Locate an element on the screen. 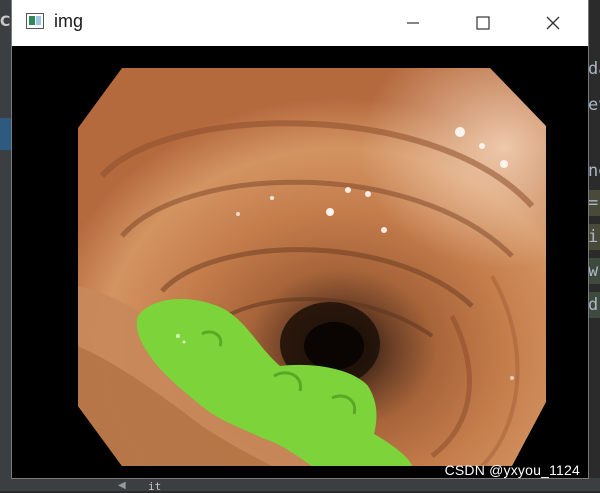  code-fragment: da is located at coordinates (594, 69).